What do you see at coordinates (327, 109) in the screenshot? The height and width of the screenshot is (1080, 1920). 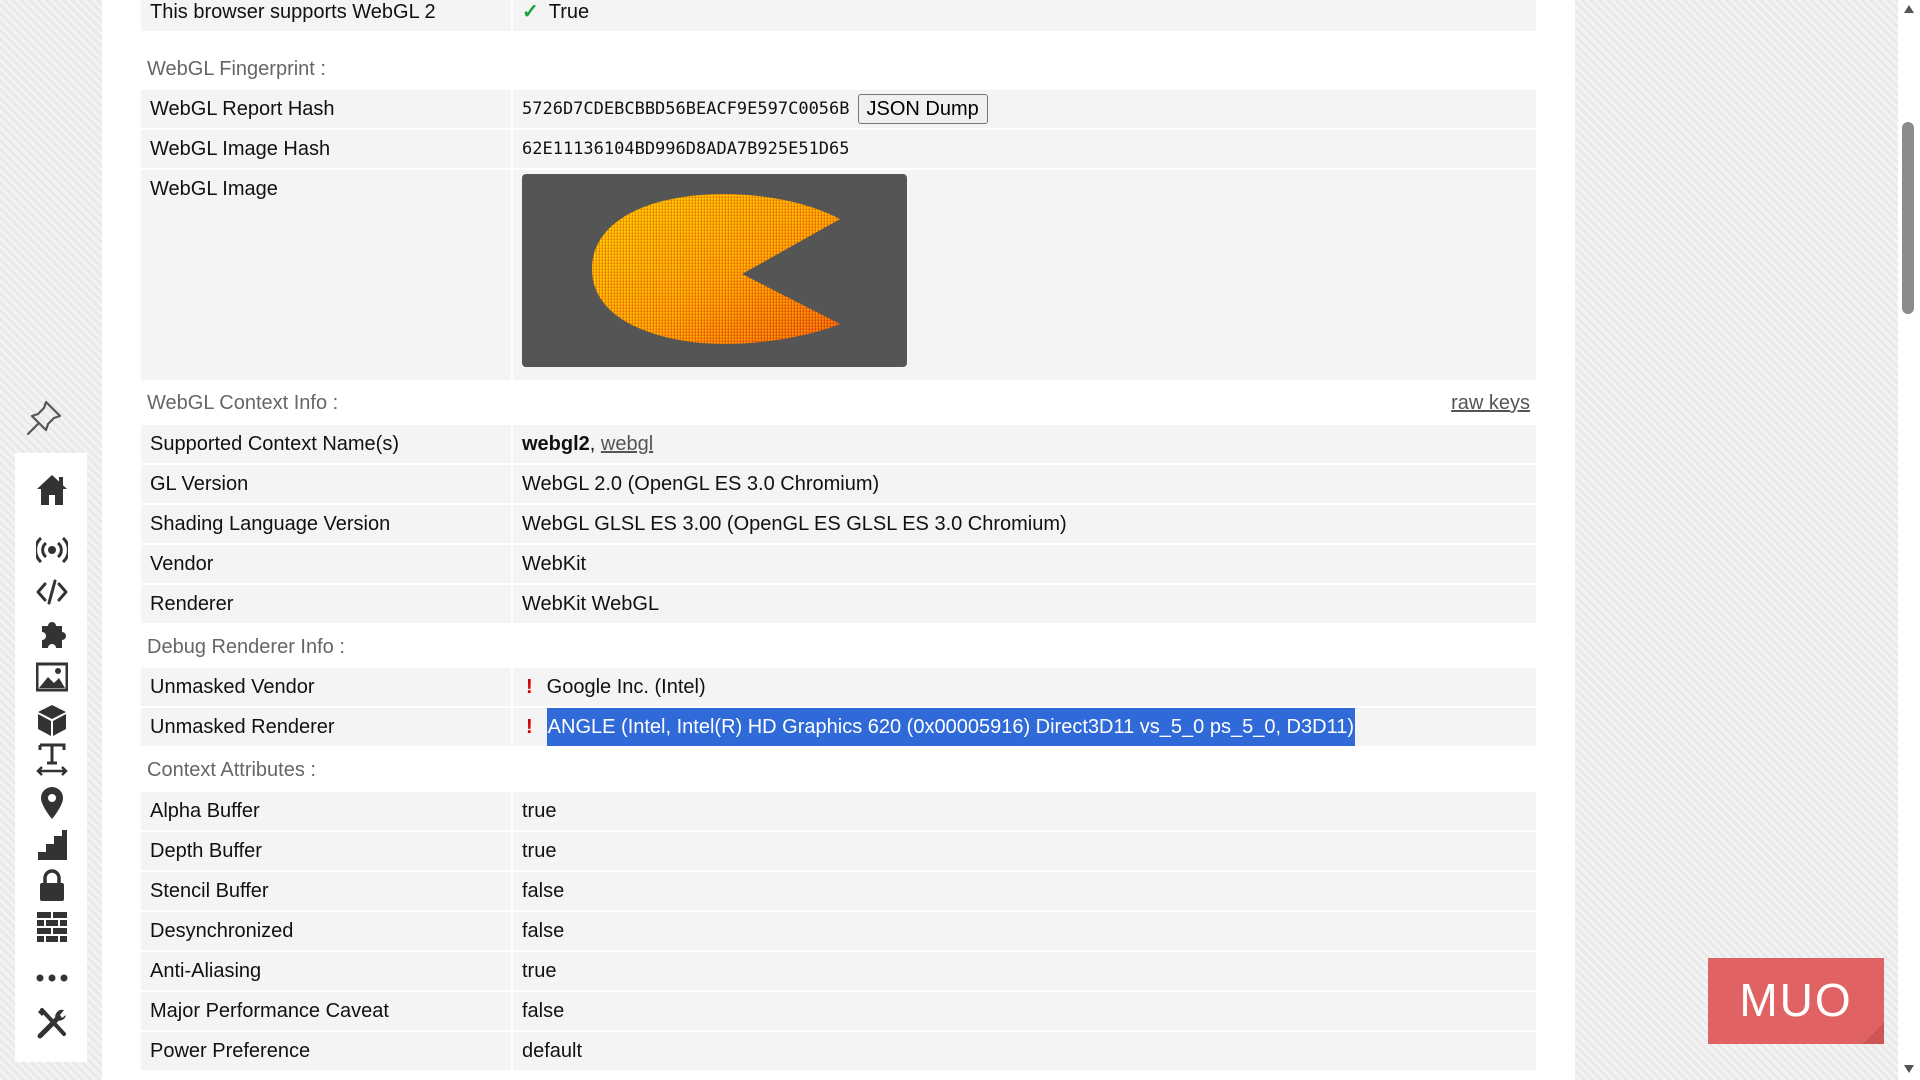 I see `row-label: WebGL Report Hash` at bounding box center [327, 109].